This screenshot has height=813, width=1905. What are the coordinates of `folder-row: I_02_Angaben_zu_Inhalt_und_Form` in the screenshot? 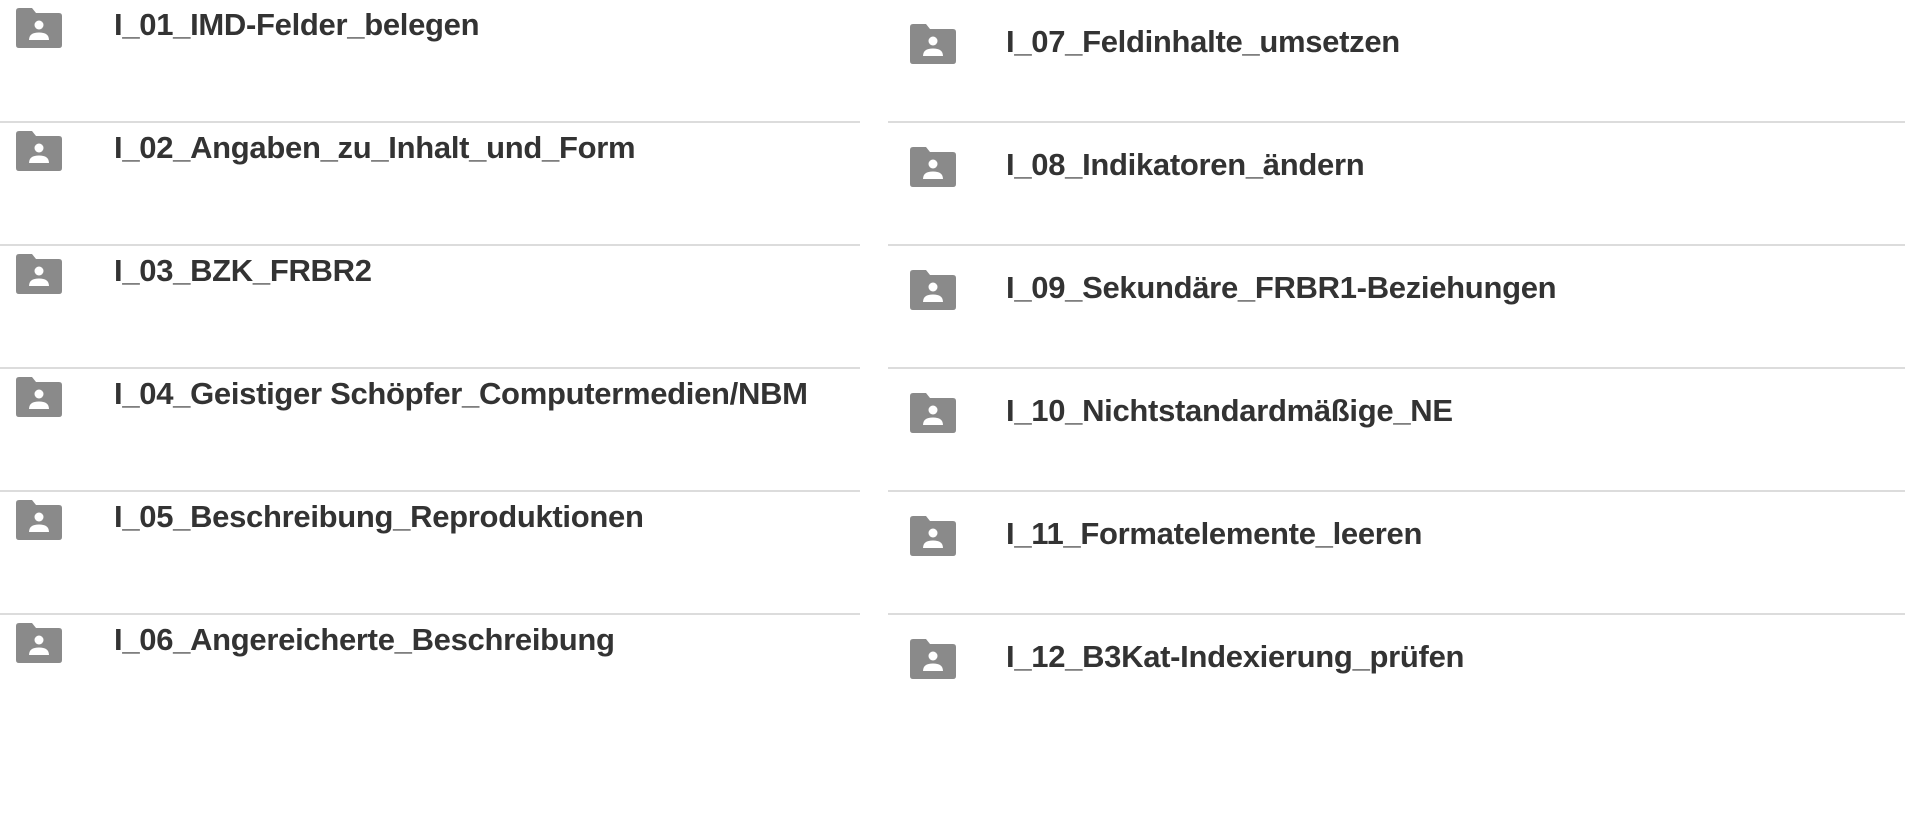 It's located at (430, 184).